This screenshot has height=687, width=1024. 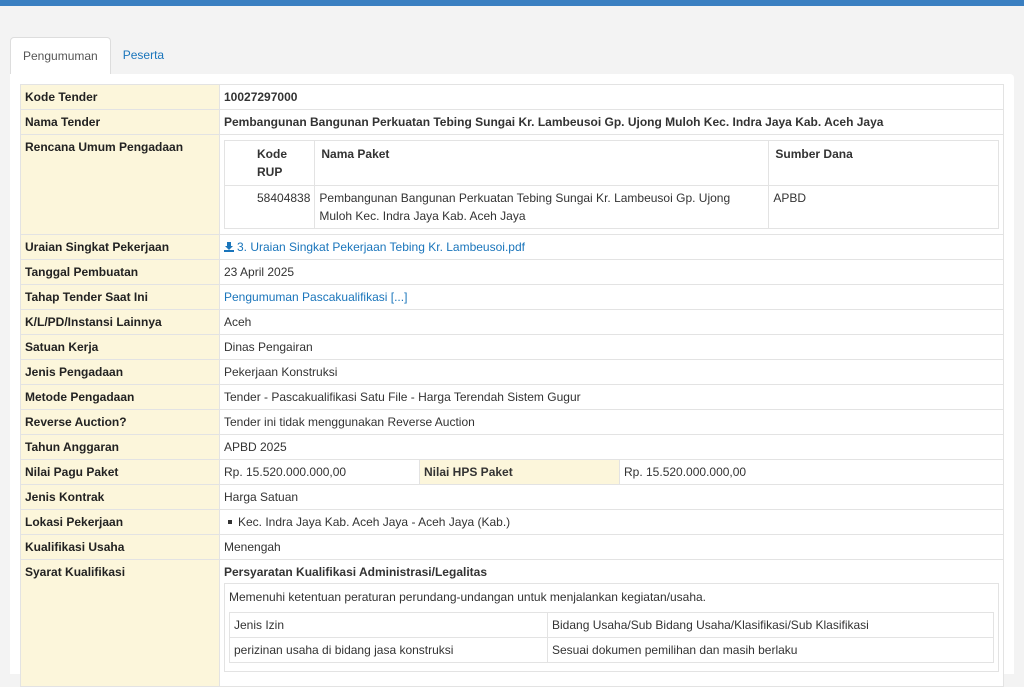 I want to click on rup-header-sumber: Sumber Dana, so click(x=883, y=163).